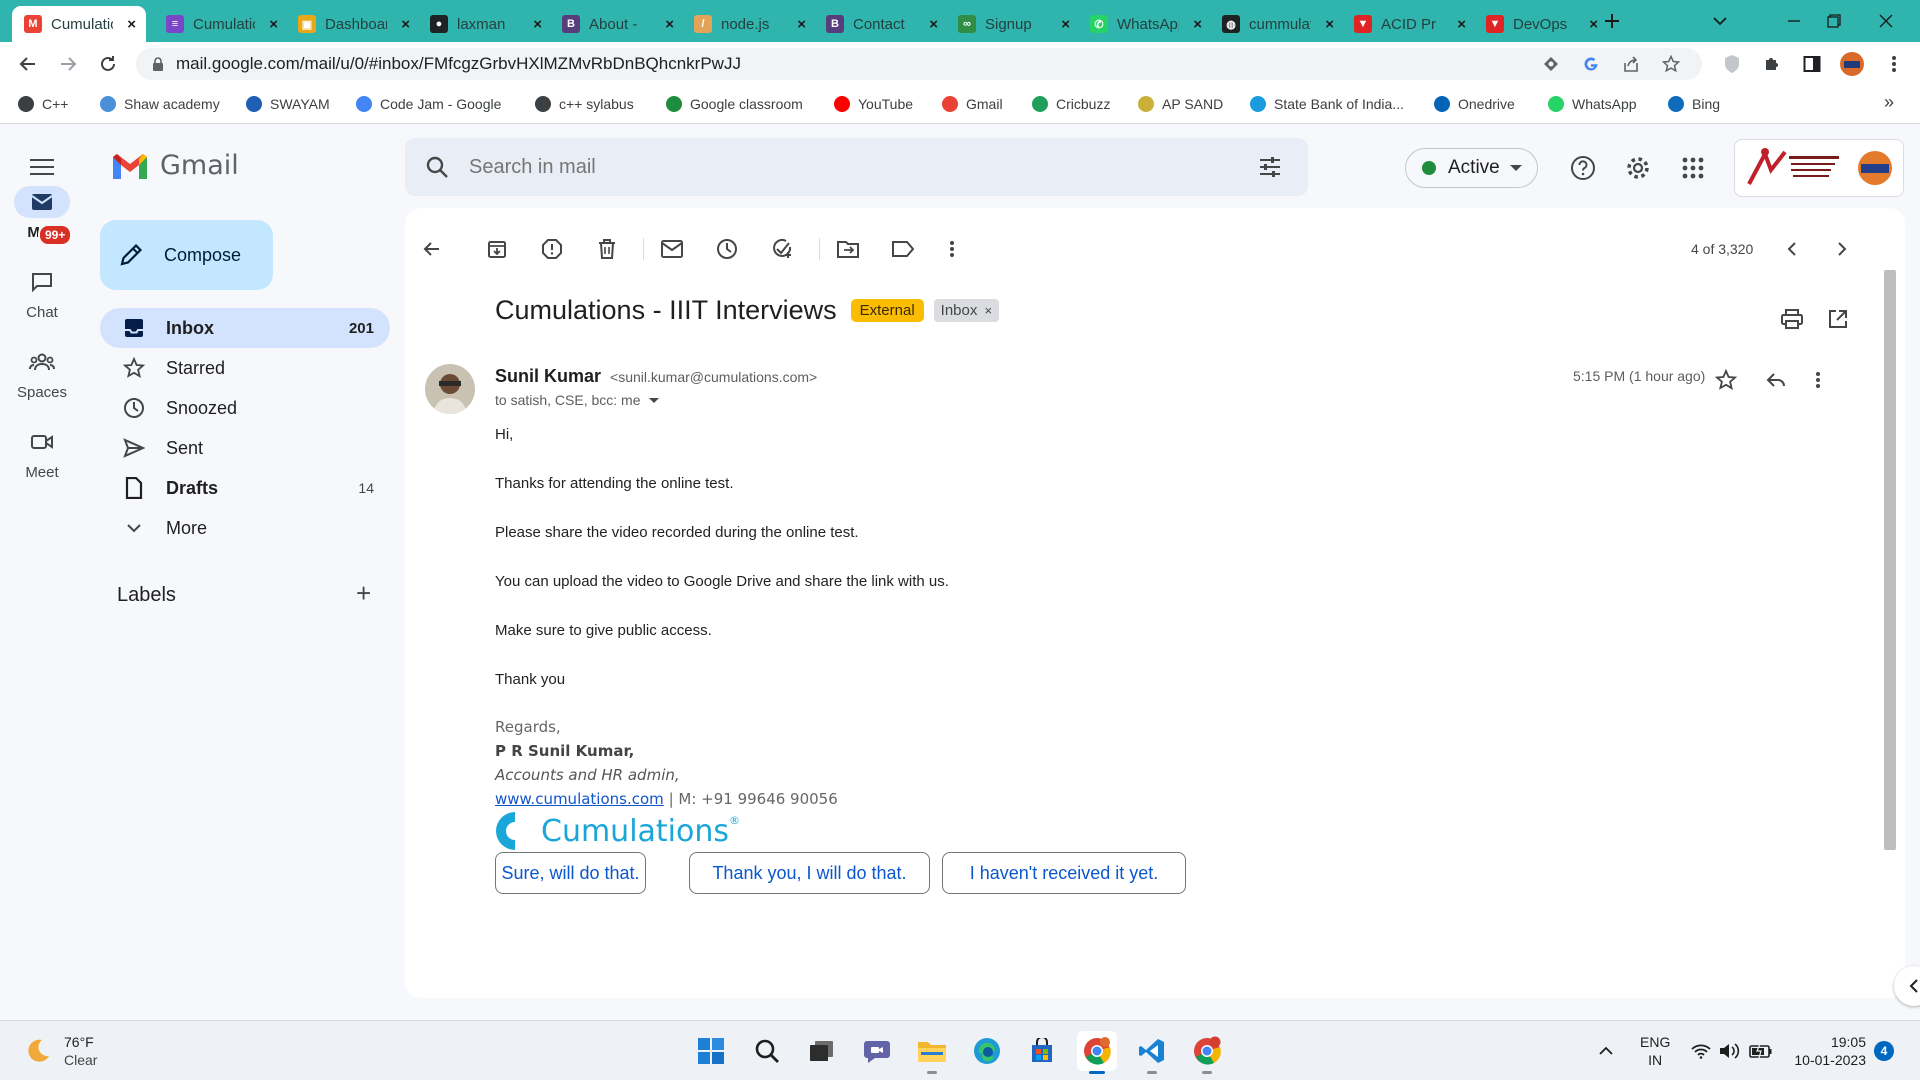  Describe the element at coordinates (1655, 1051) in the screenshot. I see `language-indicator: ENG IN` at that location.